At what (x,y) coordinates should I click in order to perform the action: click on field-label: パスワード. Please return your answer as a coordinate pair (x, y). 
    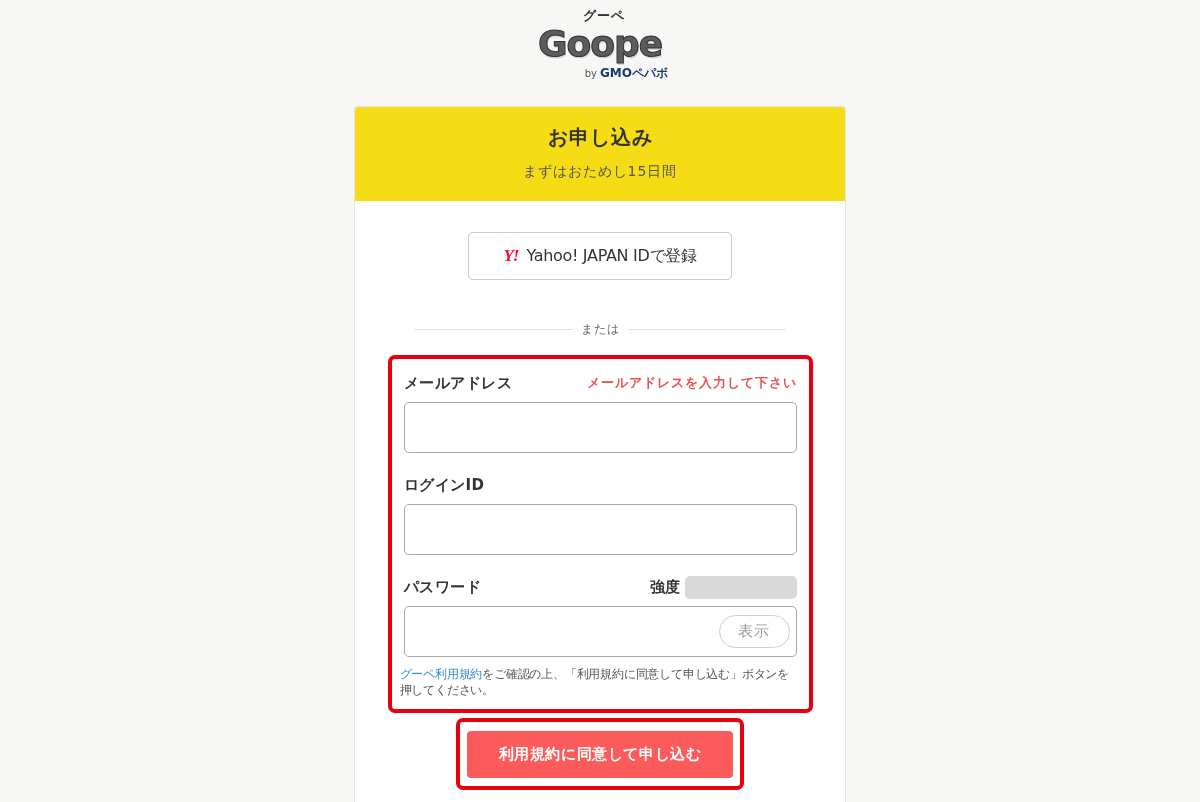
    Looking at the image, I should click on (442, 587).